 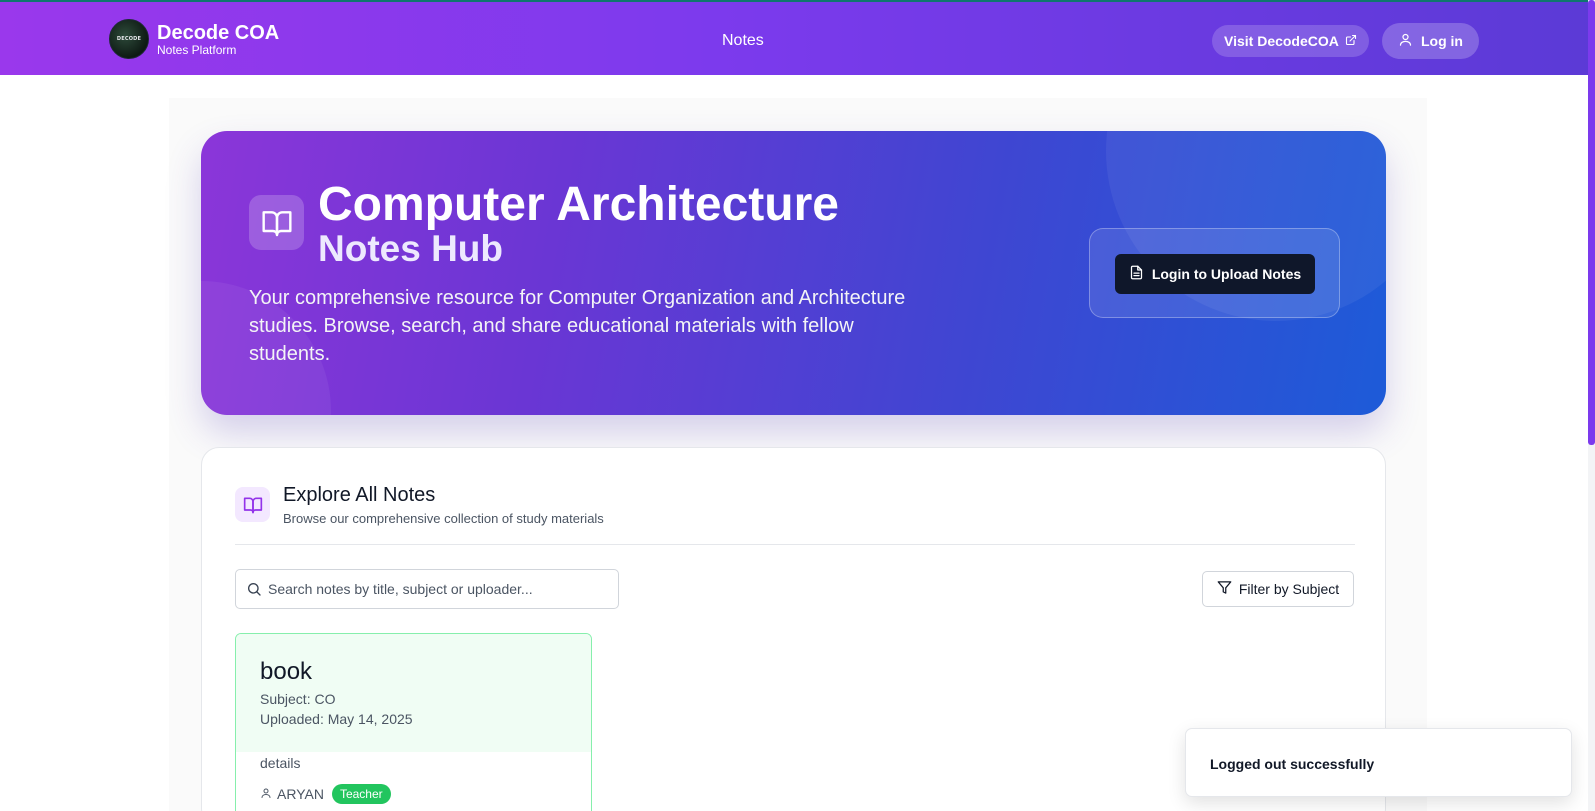 I want to click on filter-label: Filter by Subject, so click(x=1289, y=589).